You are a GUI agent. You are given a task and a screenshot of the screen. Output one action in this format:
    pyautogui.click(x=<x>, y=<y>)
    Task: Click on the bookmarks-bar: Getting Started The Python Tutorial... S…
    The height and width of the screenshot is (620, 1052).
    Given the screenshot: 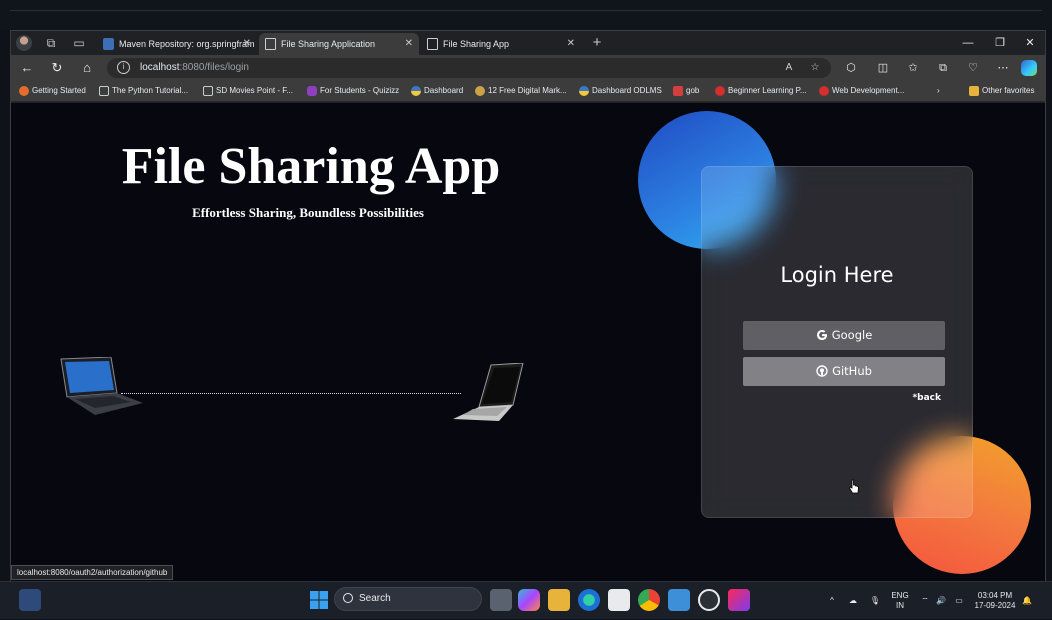 What is the action you would take?
    pyautogui.click(x=528, y=91)
    